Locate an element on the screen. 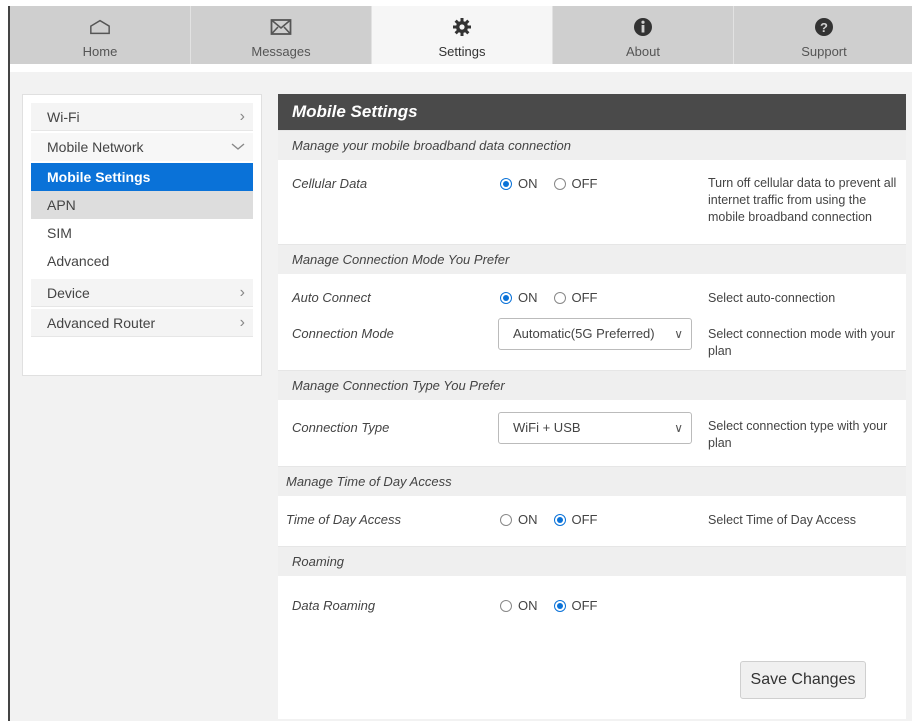 This screenshot has height=721, width=912. tab-settings-label: Settings is located at coordinates (462, 51).